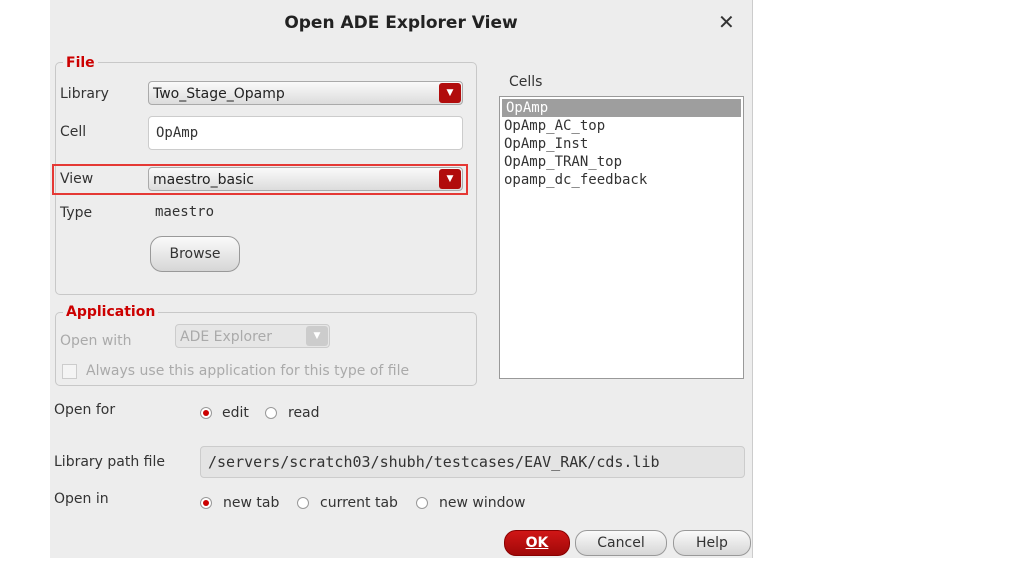 This screenshot has width=1013, height=561. I want to click on library-value: Two_Stage_Opamp, so click(219, 94).